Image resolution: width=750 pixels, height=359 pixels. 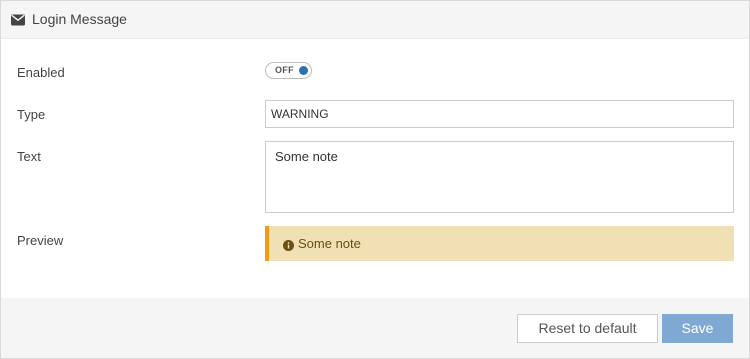 What do you see at coordinates (499, 243) in the screenshot?
I see `preview-alert: Some note` at bounding box center [499, 243].